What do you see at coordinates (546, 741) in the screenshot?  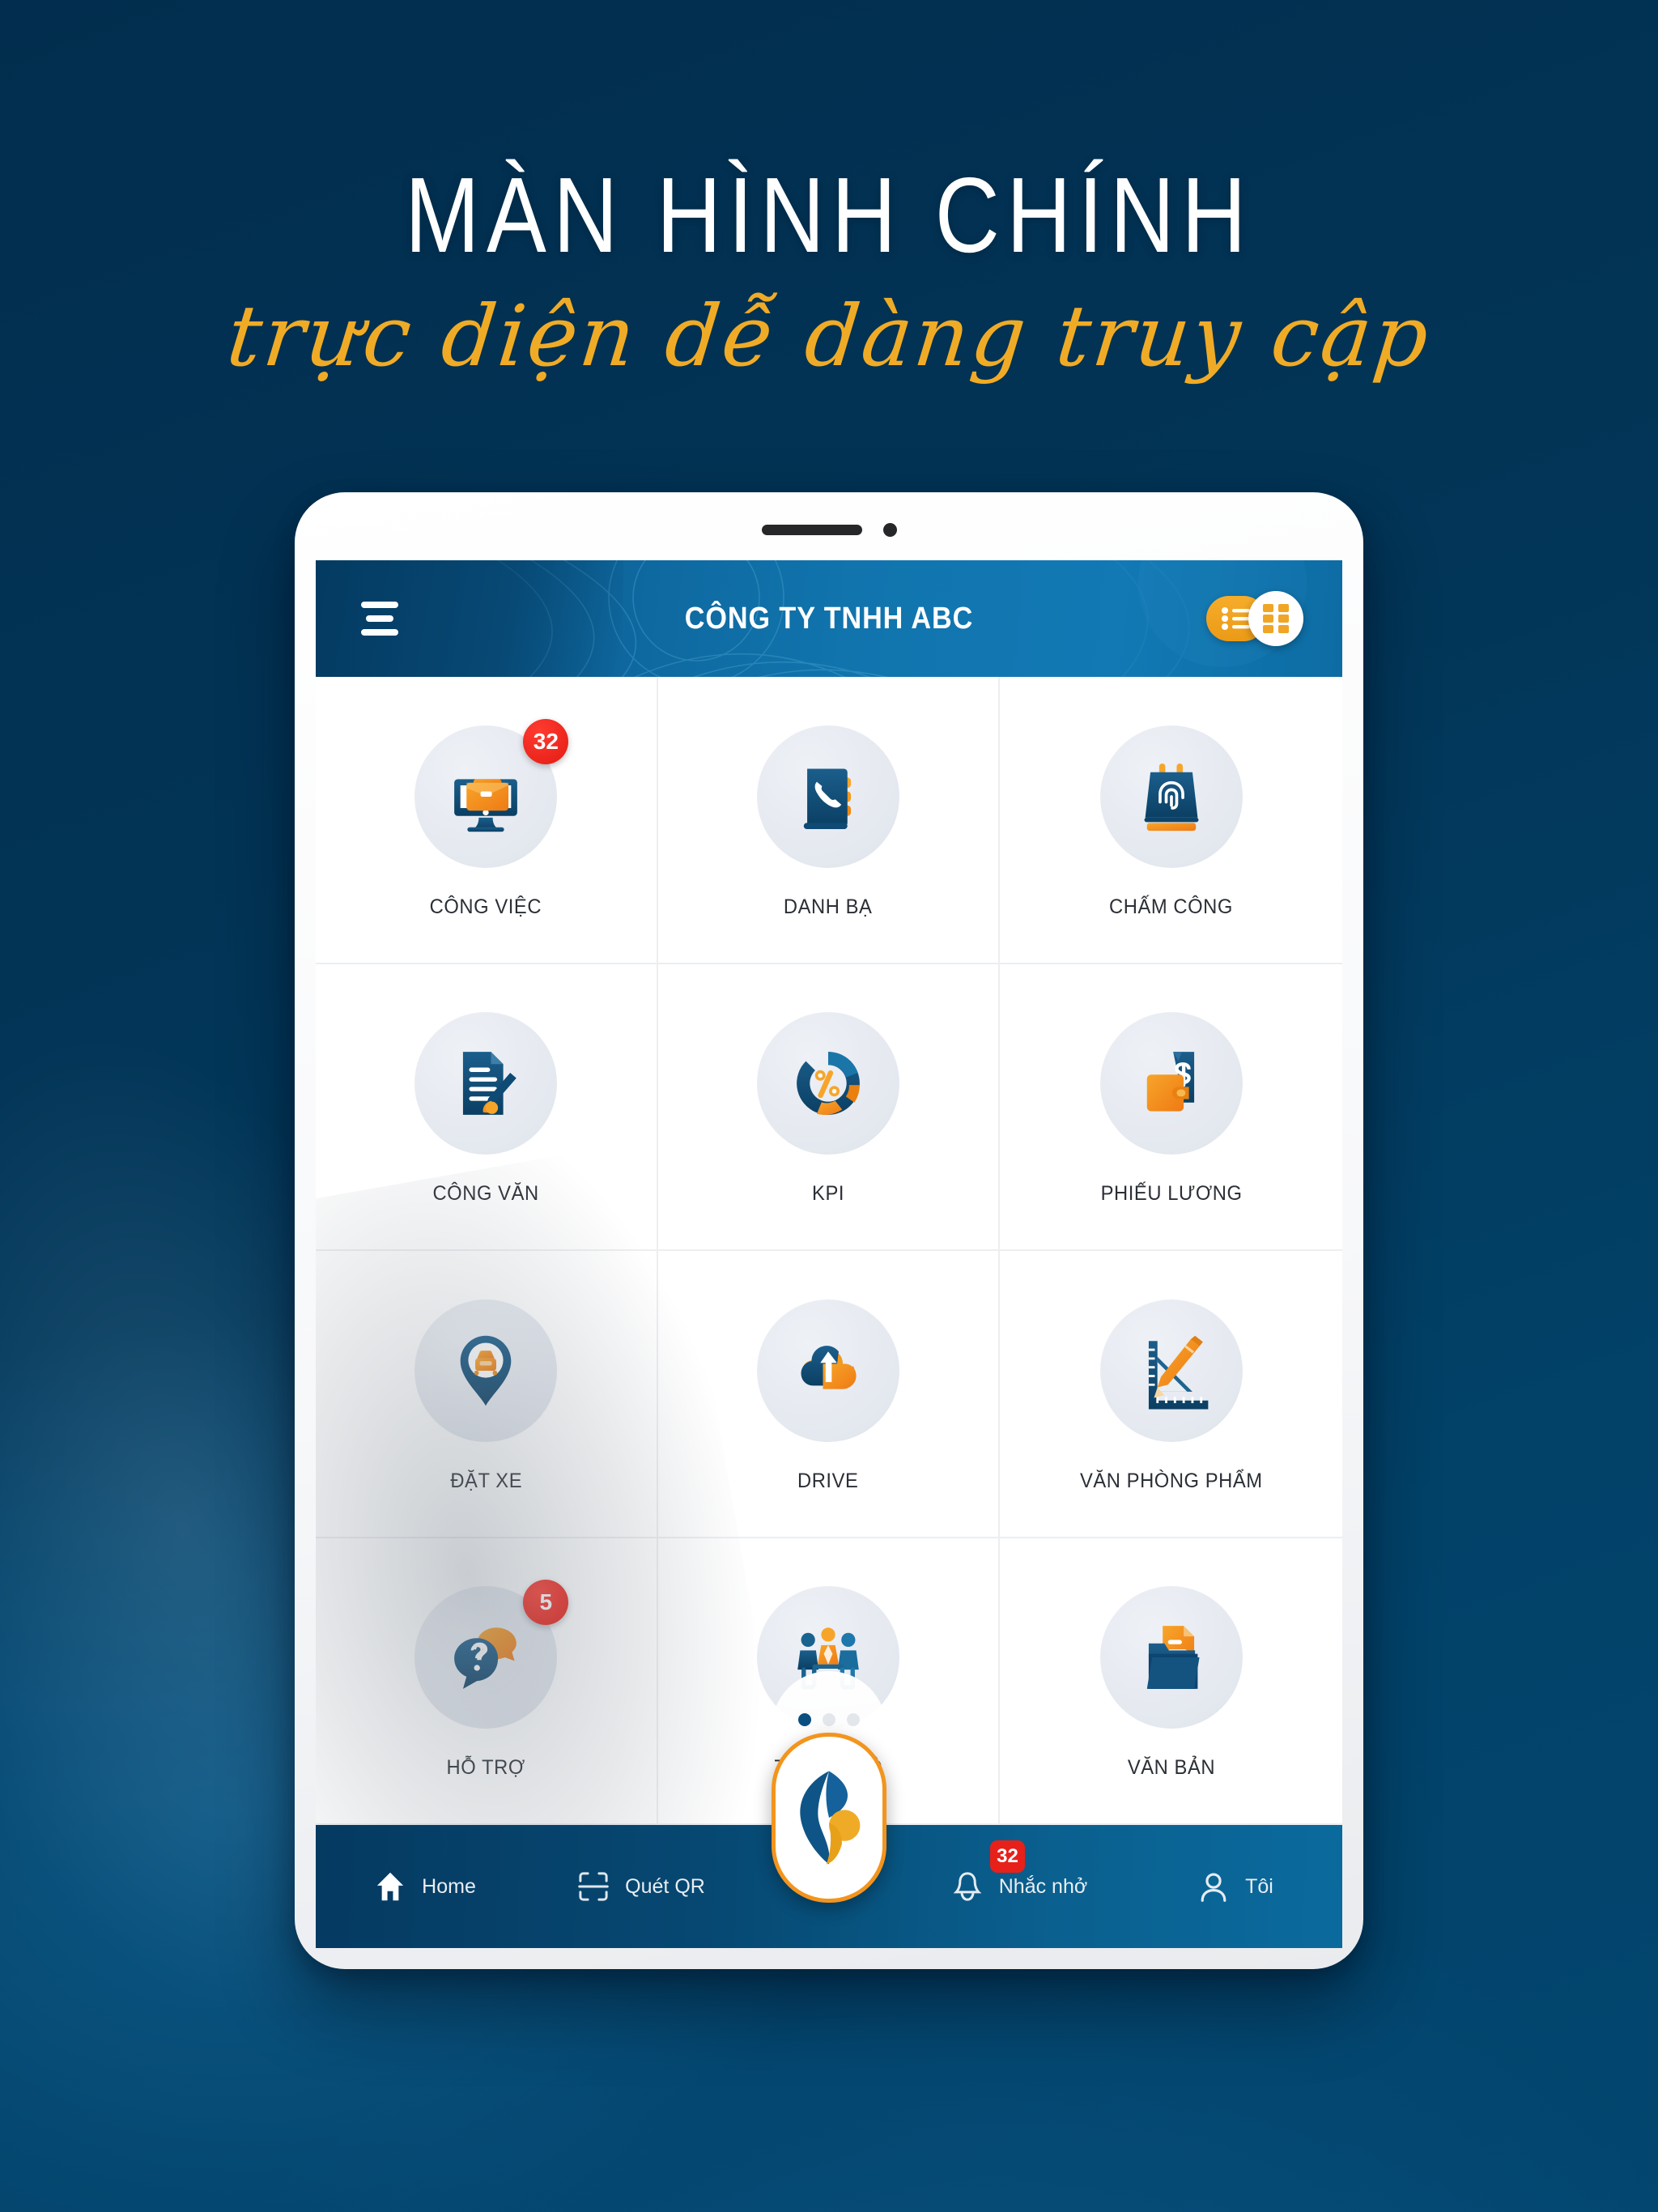 I see `status-badge: 32` at bounding box center [546, 741].